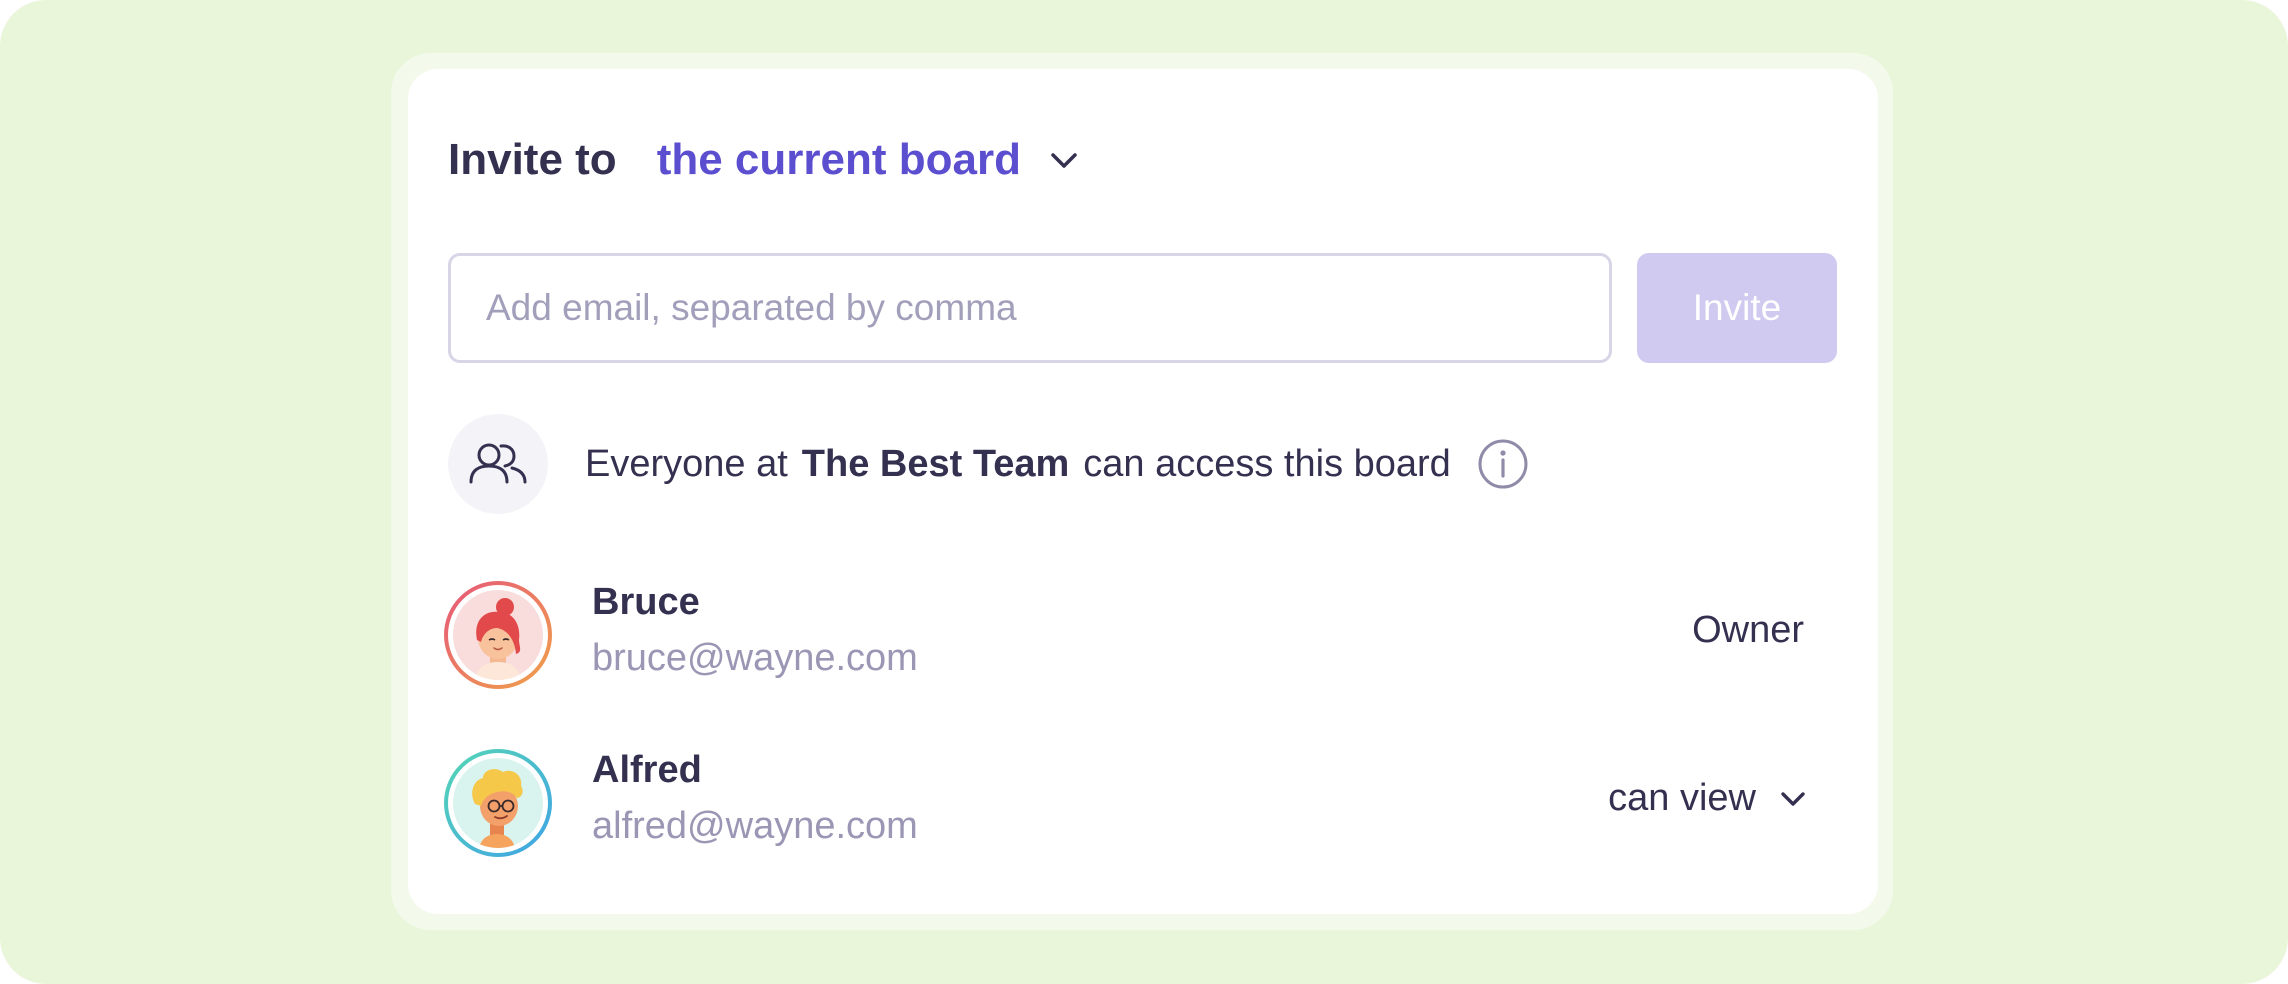 The image size is (2288, 984). What do you see at coordinates (646, 602) in the screenshot?
I see `member-name: Bruce` at bounding box center [646, 602].